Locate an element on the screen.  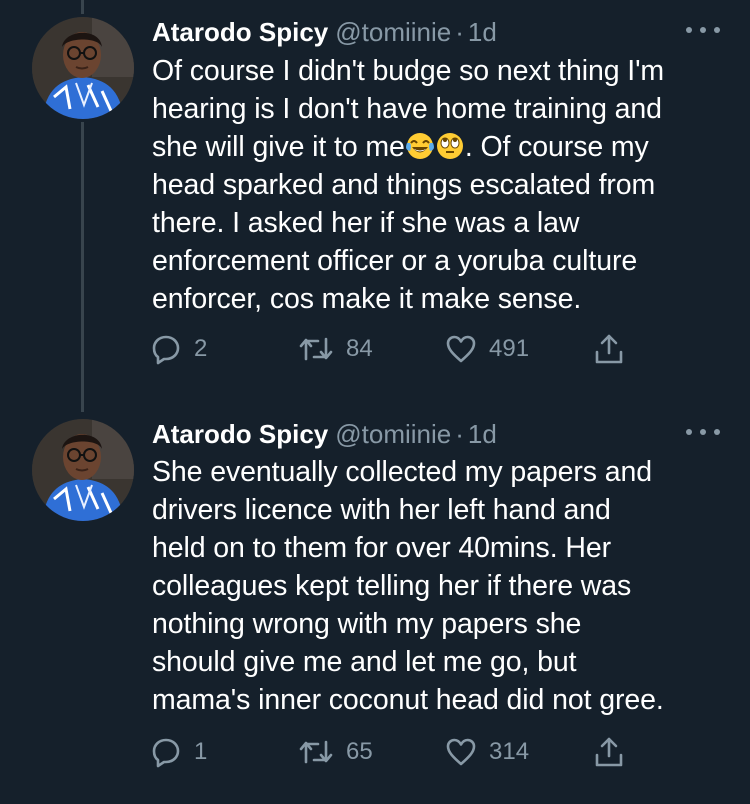
face-with-tears-of-joy-emoji is located at coordinates (419, 146).